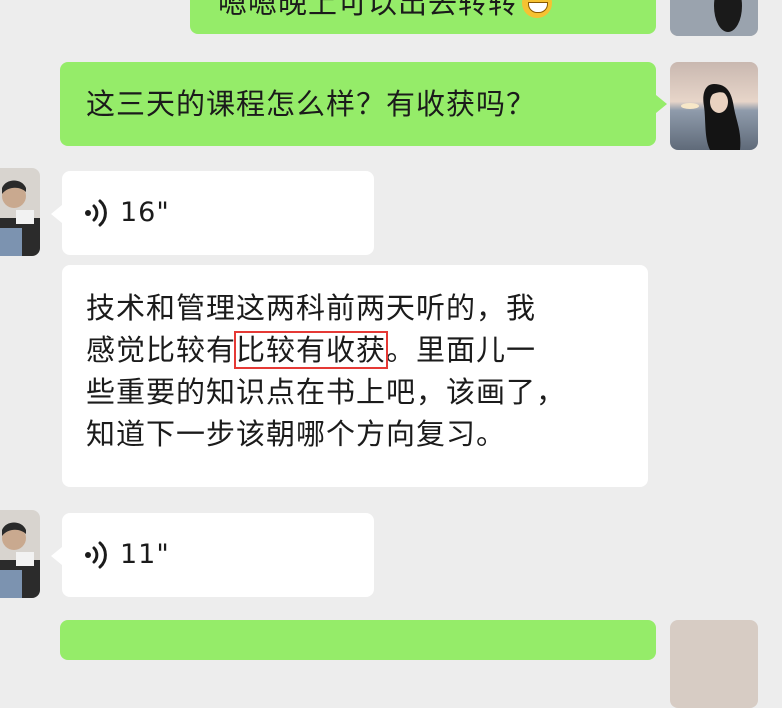 The image size is (782, 708). What do you see at coordinates (145, 554) in the screenshot?
I see `voice-duration: 11"` at bounding box center [145, 554].